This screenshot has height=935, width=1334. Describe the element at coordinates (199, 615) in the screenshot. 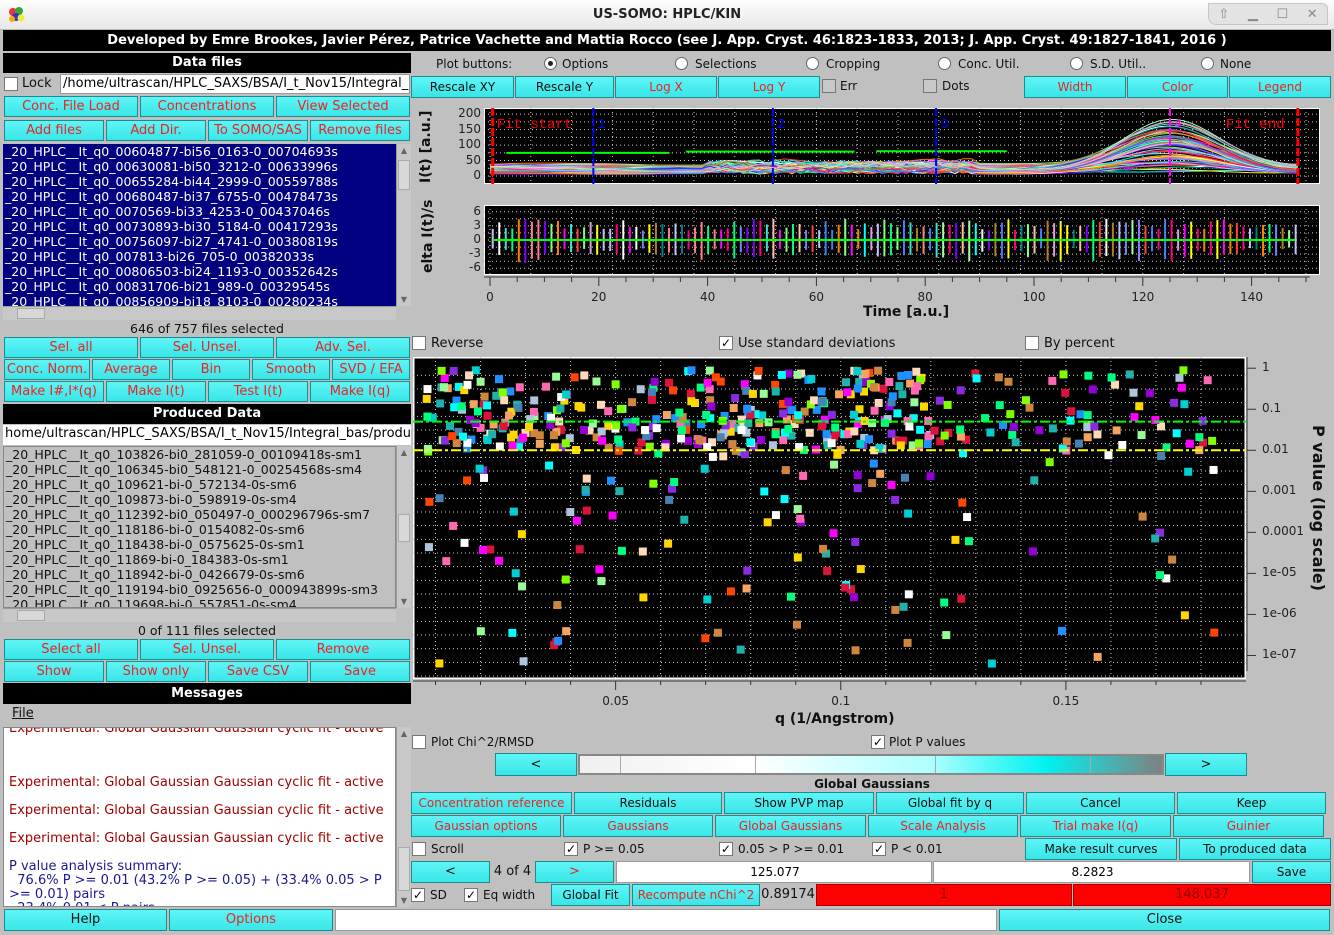

I see `produced-files-hscroll` at that location.